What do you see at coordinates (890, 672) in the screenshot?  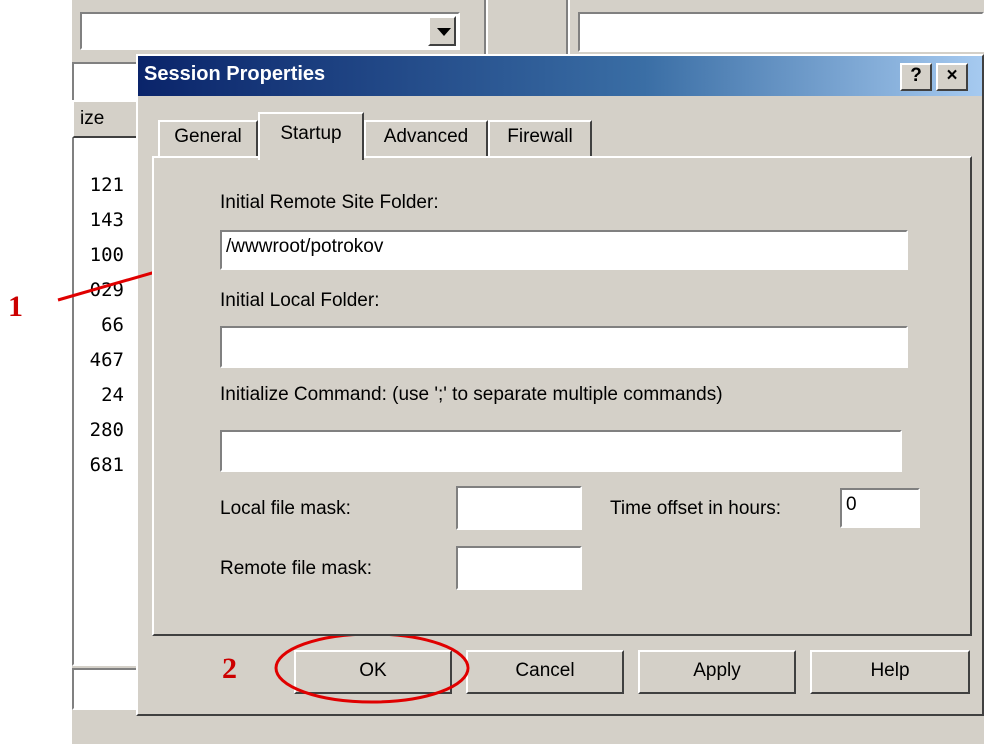 I see `help-button: Help` at bounding box center [890, 672].